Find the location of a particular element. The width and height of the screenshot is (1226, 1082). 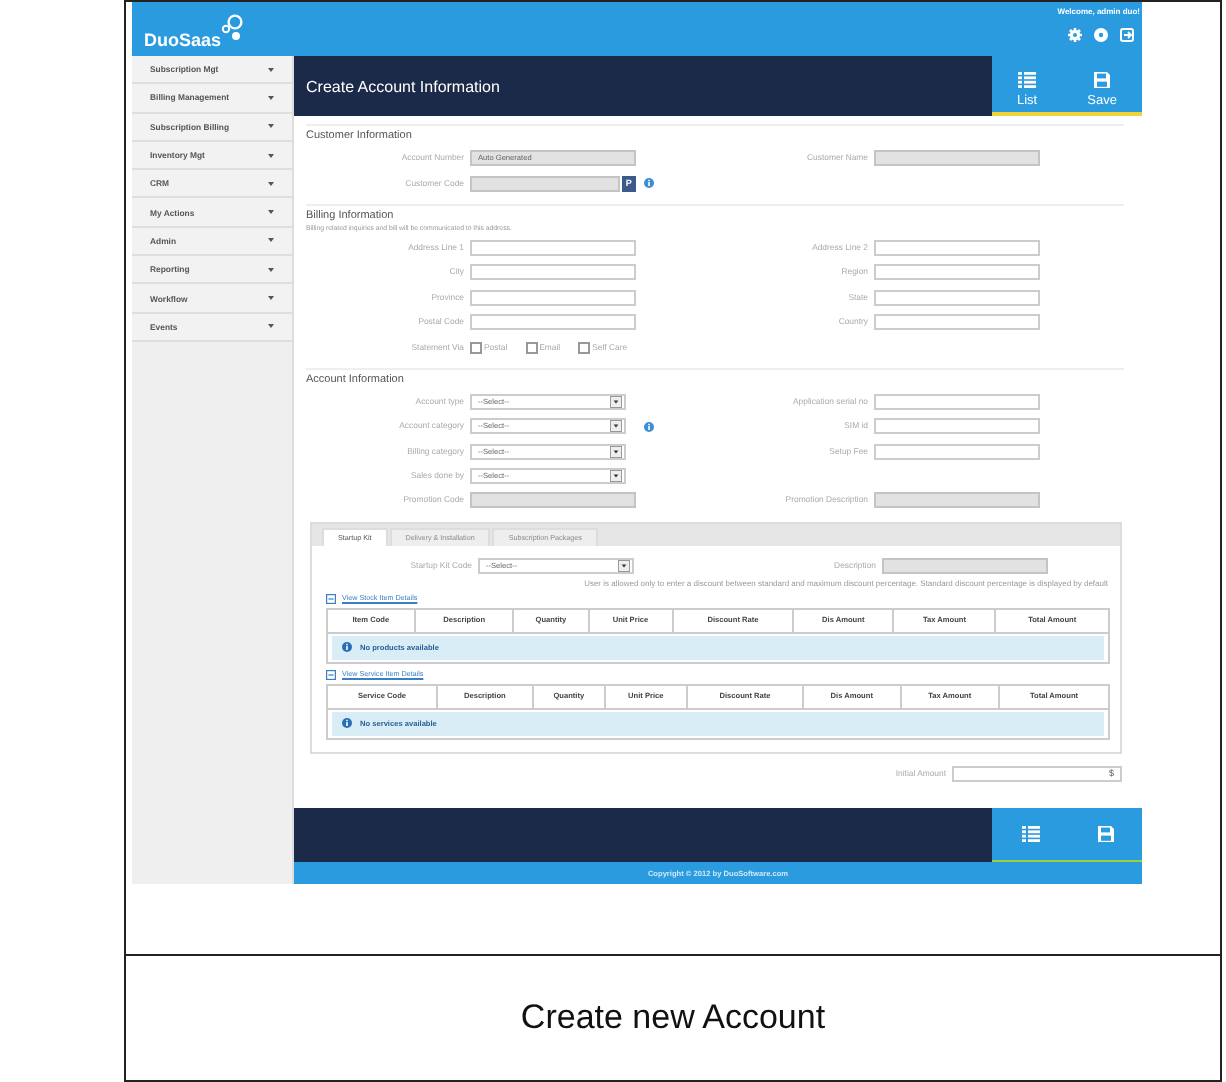

logout-button is located at coordinates (1127, 35).